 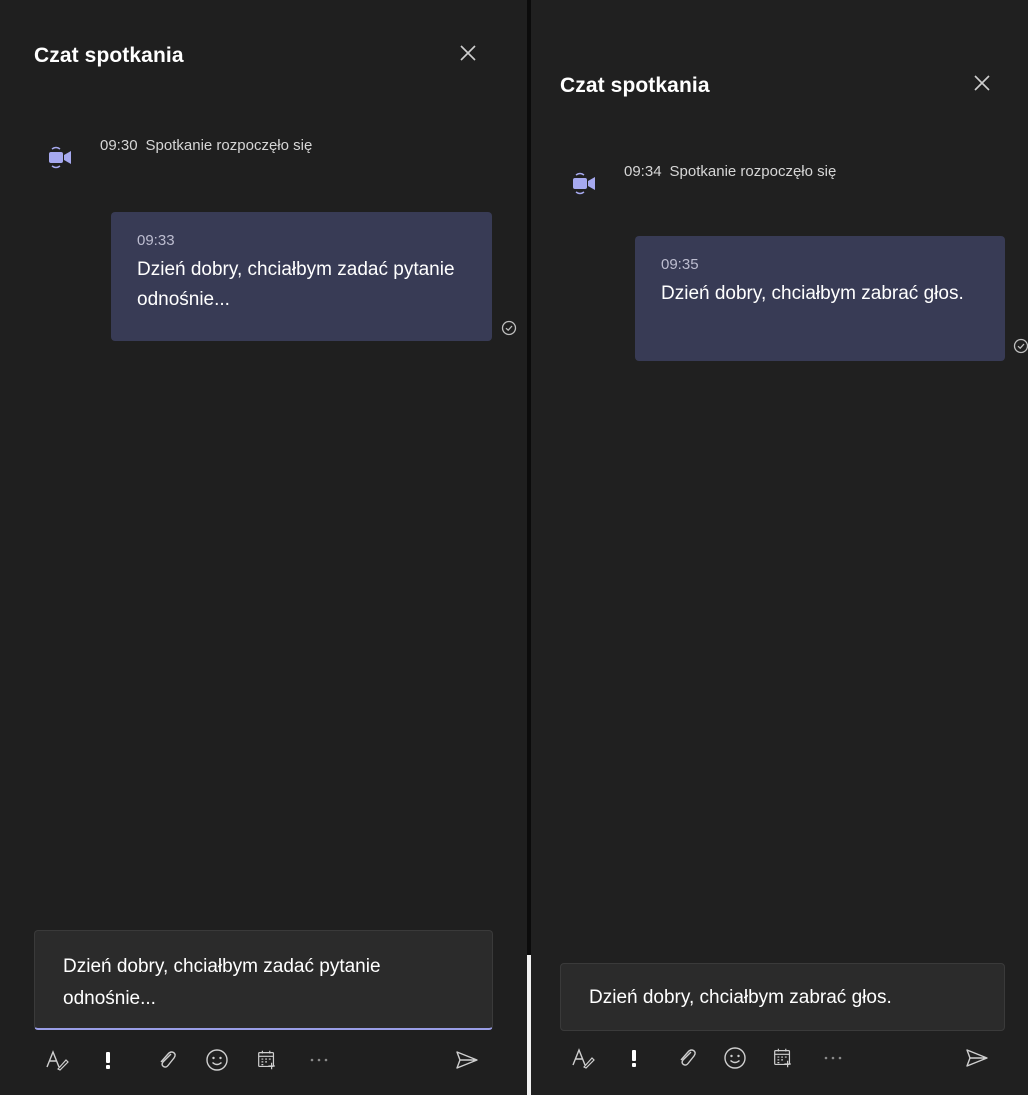 What do you see at coordinates (740, 997) in the screenshot?
I see `message-input-value: Dzień dobry, chciałbym zabrać głos.` at bounding box center [740, 997].